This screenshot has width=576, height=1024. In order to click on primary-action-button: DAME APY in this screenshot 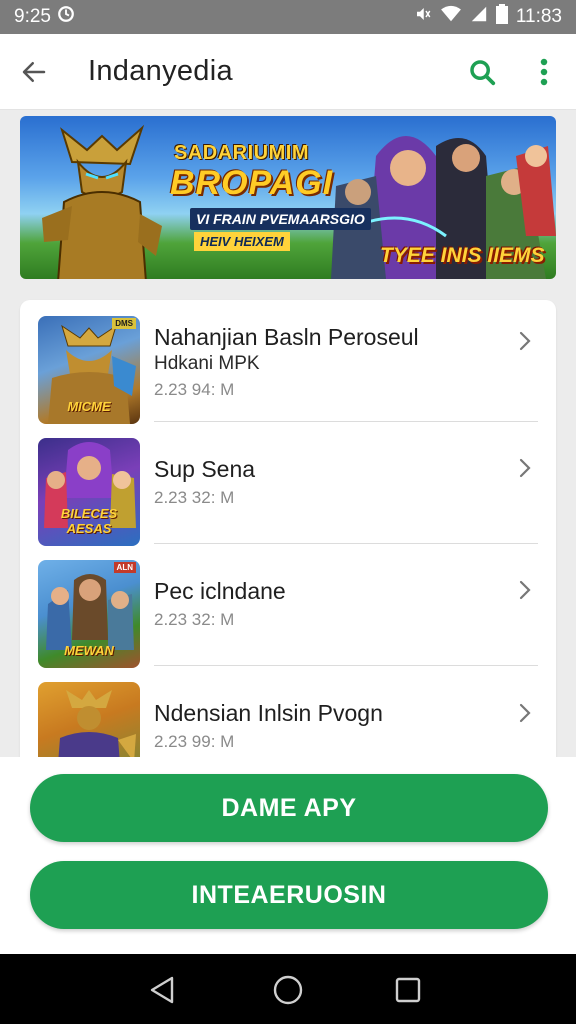, I will do `click(289, 808)`.